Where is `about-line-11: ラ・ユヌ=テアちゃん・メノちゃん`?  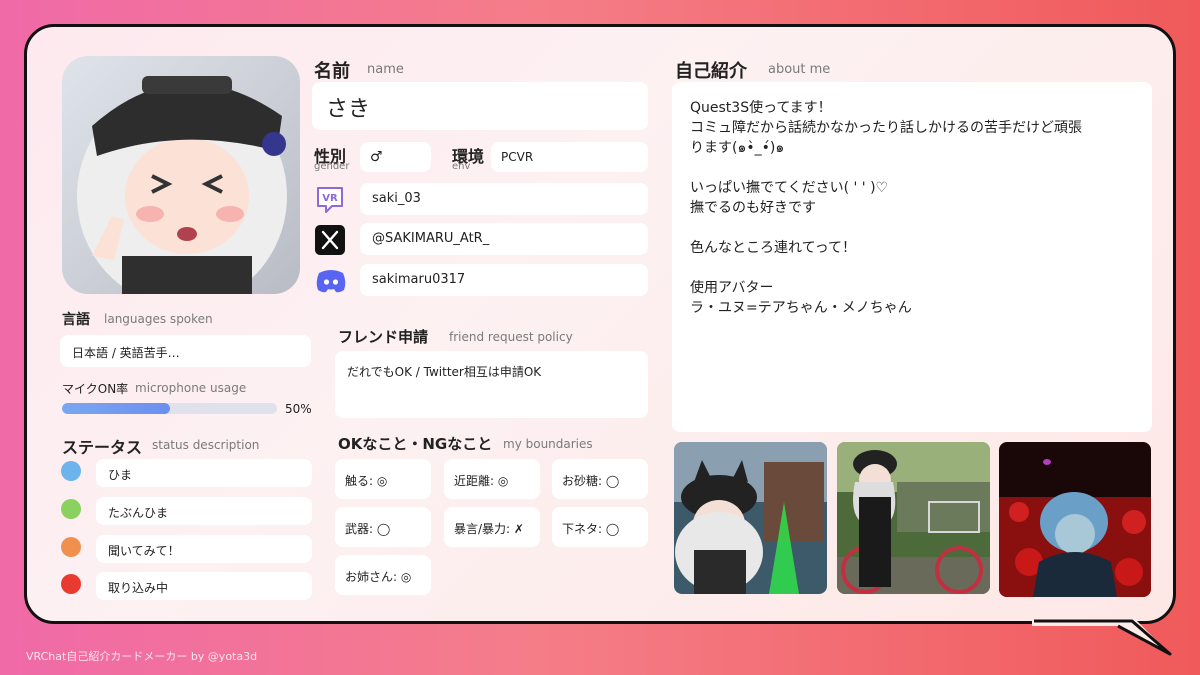
about-line-11: ラ・ユヌ=テアちゃん・メノちゃん is located at coordinates (801, 308).